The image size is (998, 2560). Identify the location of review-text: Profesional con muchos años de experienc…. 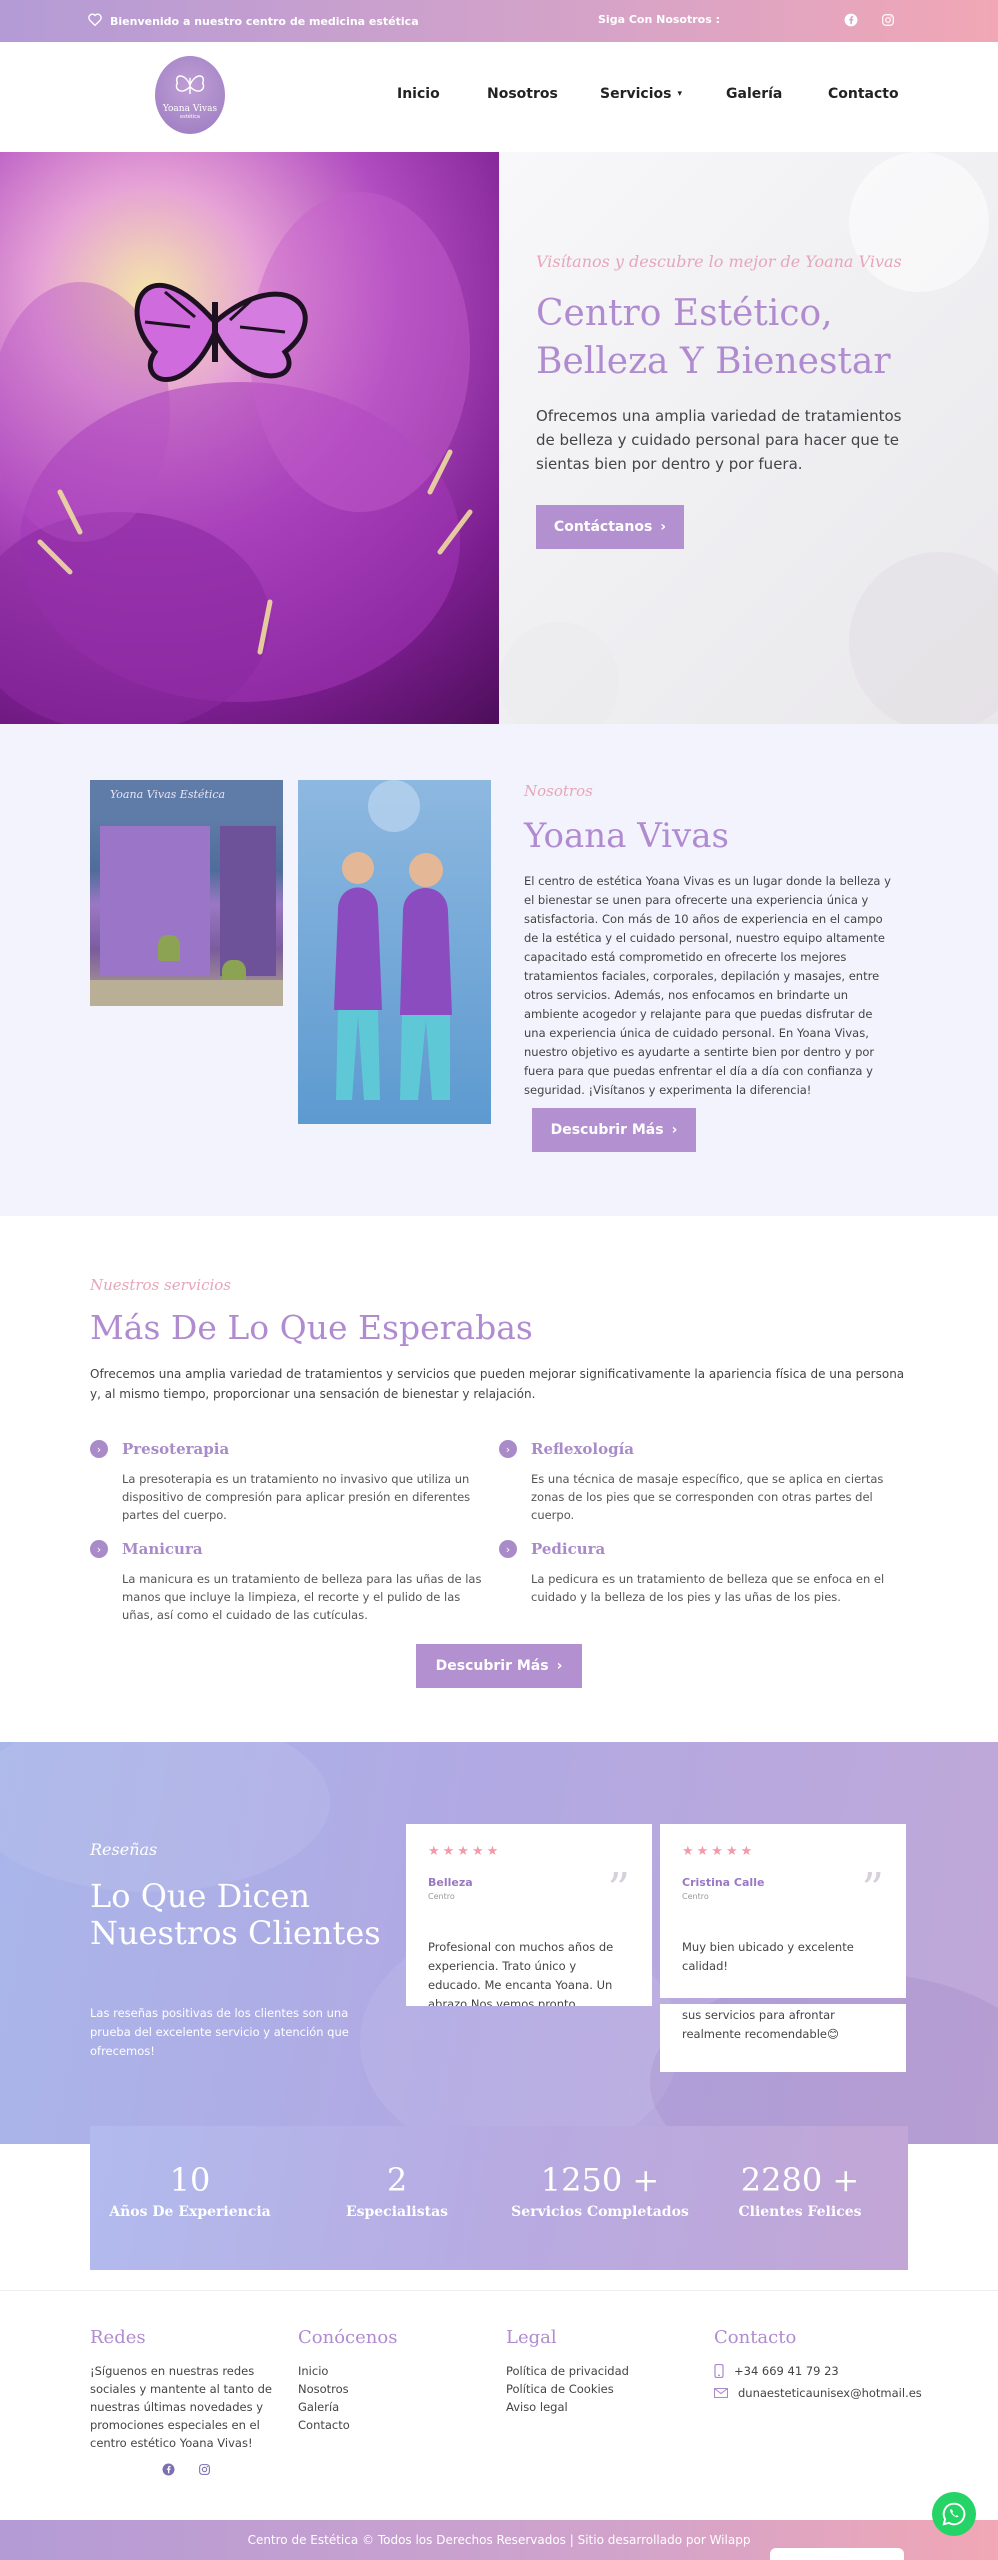
(521, 1973).